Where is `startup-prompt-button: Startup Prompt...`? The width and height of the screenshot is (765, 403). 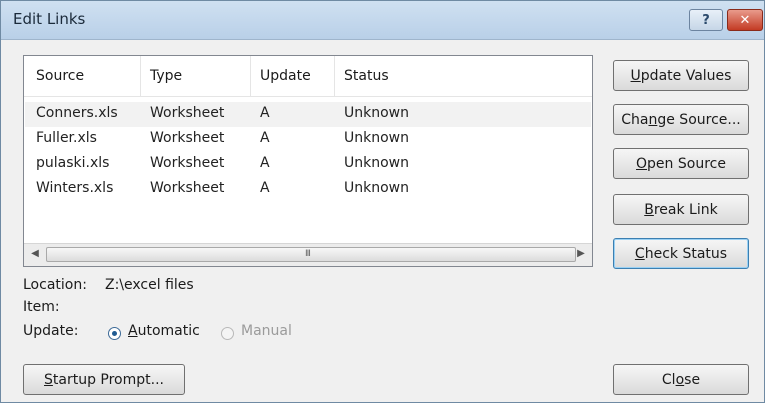
startup-prompt-button: Startup Prompt... is located at coordinates (104, 379).